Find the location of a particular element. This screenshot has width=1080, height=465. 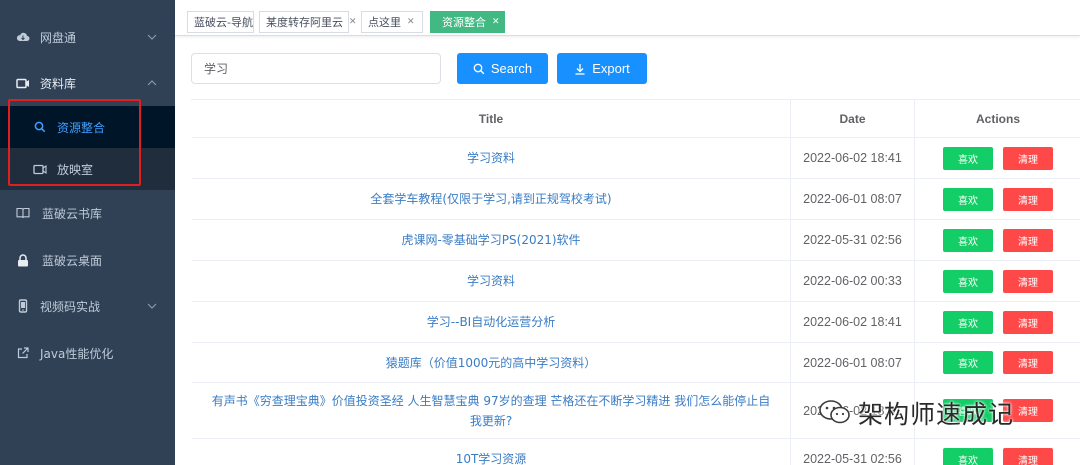

table-row: 学习资料 2022-06-02 18:41 喜欢 清理 is located at coordinates (636, 158).